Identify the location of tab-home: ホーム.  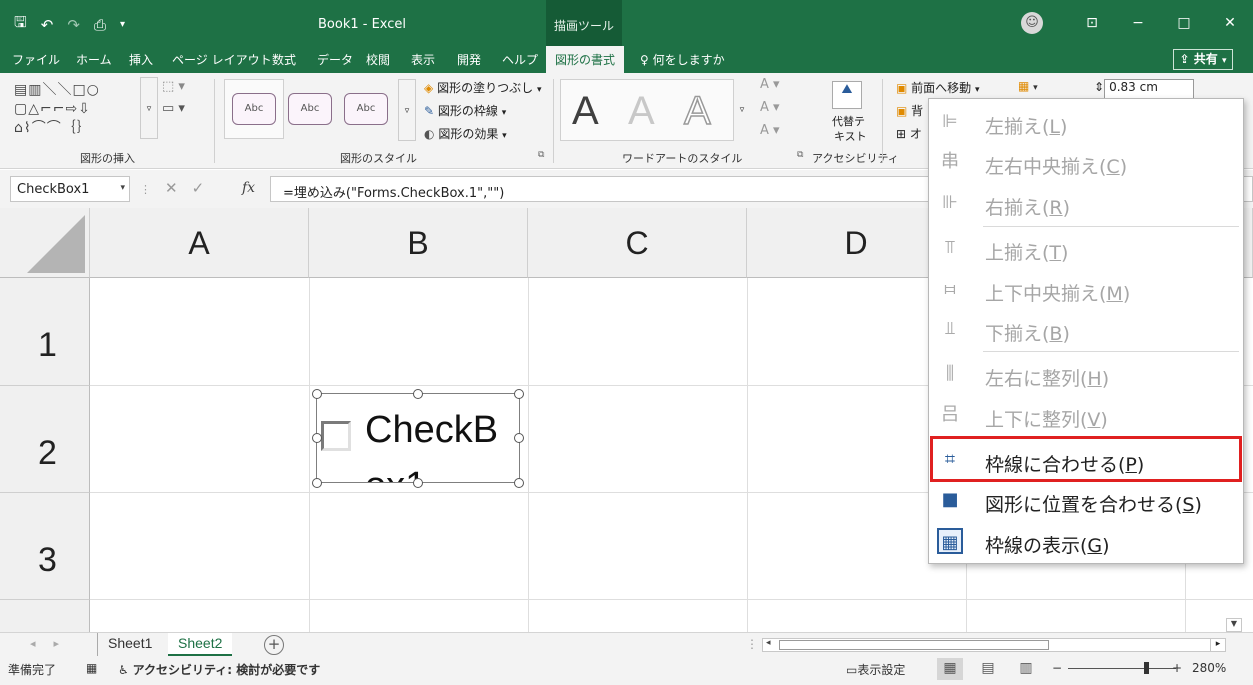
(94, 59).